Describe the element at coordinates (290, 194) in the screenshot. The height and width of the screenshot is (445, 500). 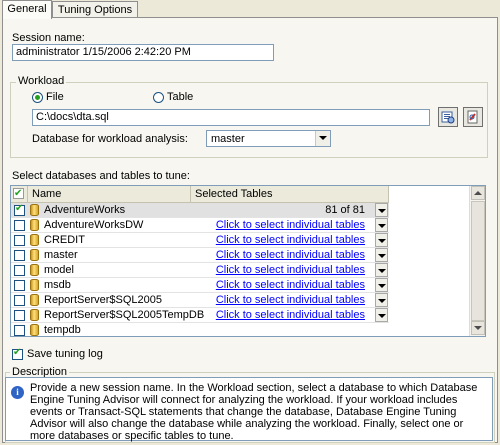
I see `column-header-selected-tables: Selected Tables` at that location.